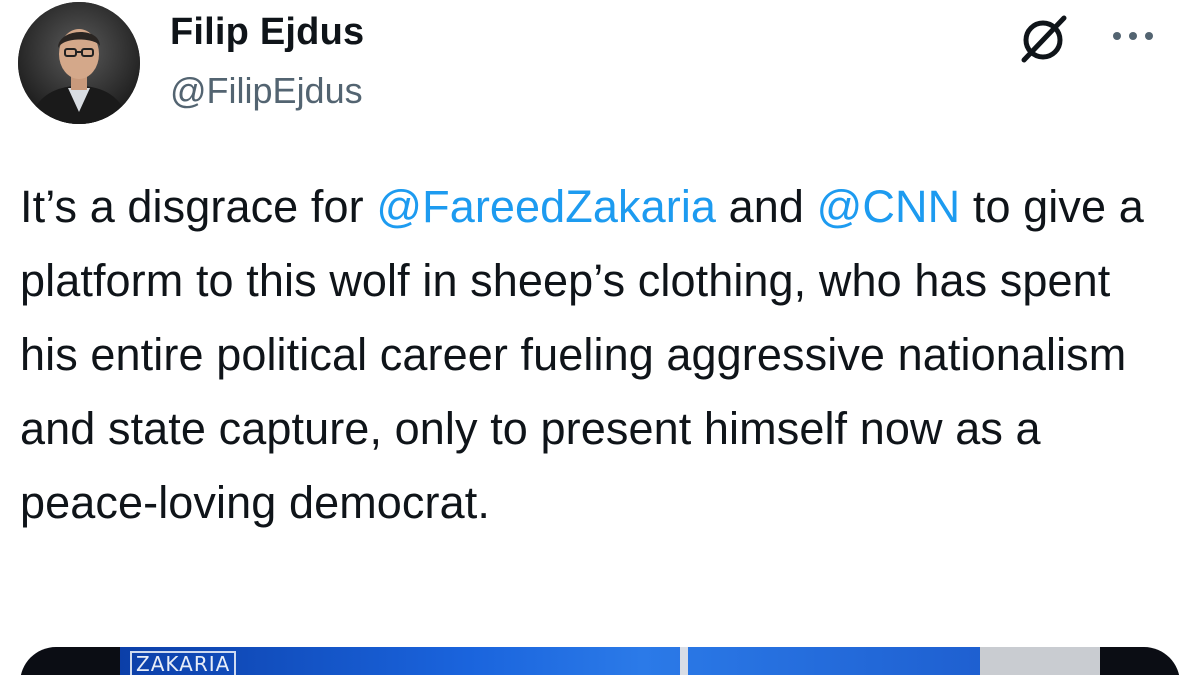 The width and height of the screenshot is (1200, 675). I want to click on grok-icon, so click(1043, 39).